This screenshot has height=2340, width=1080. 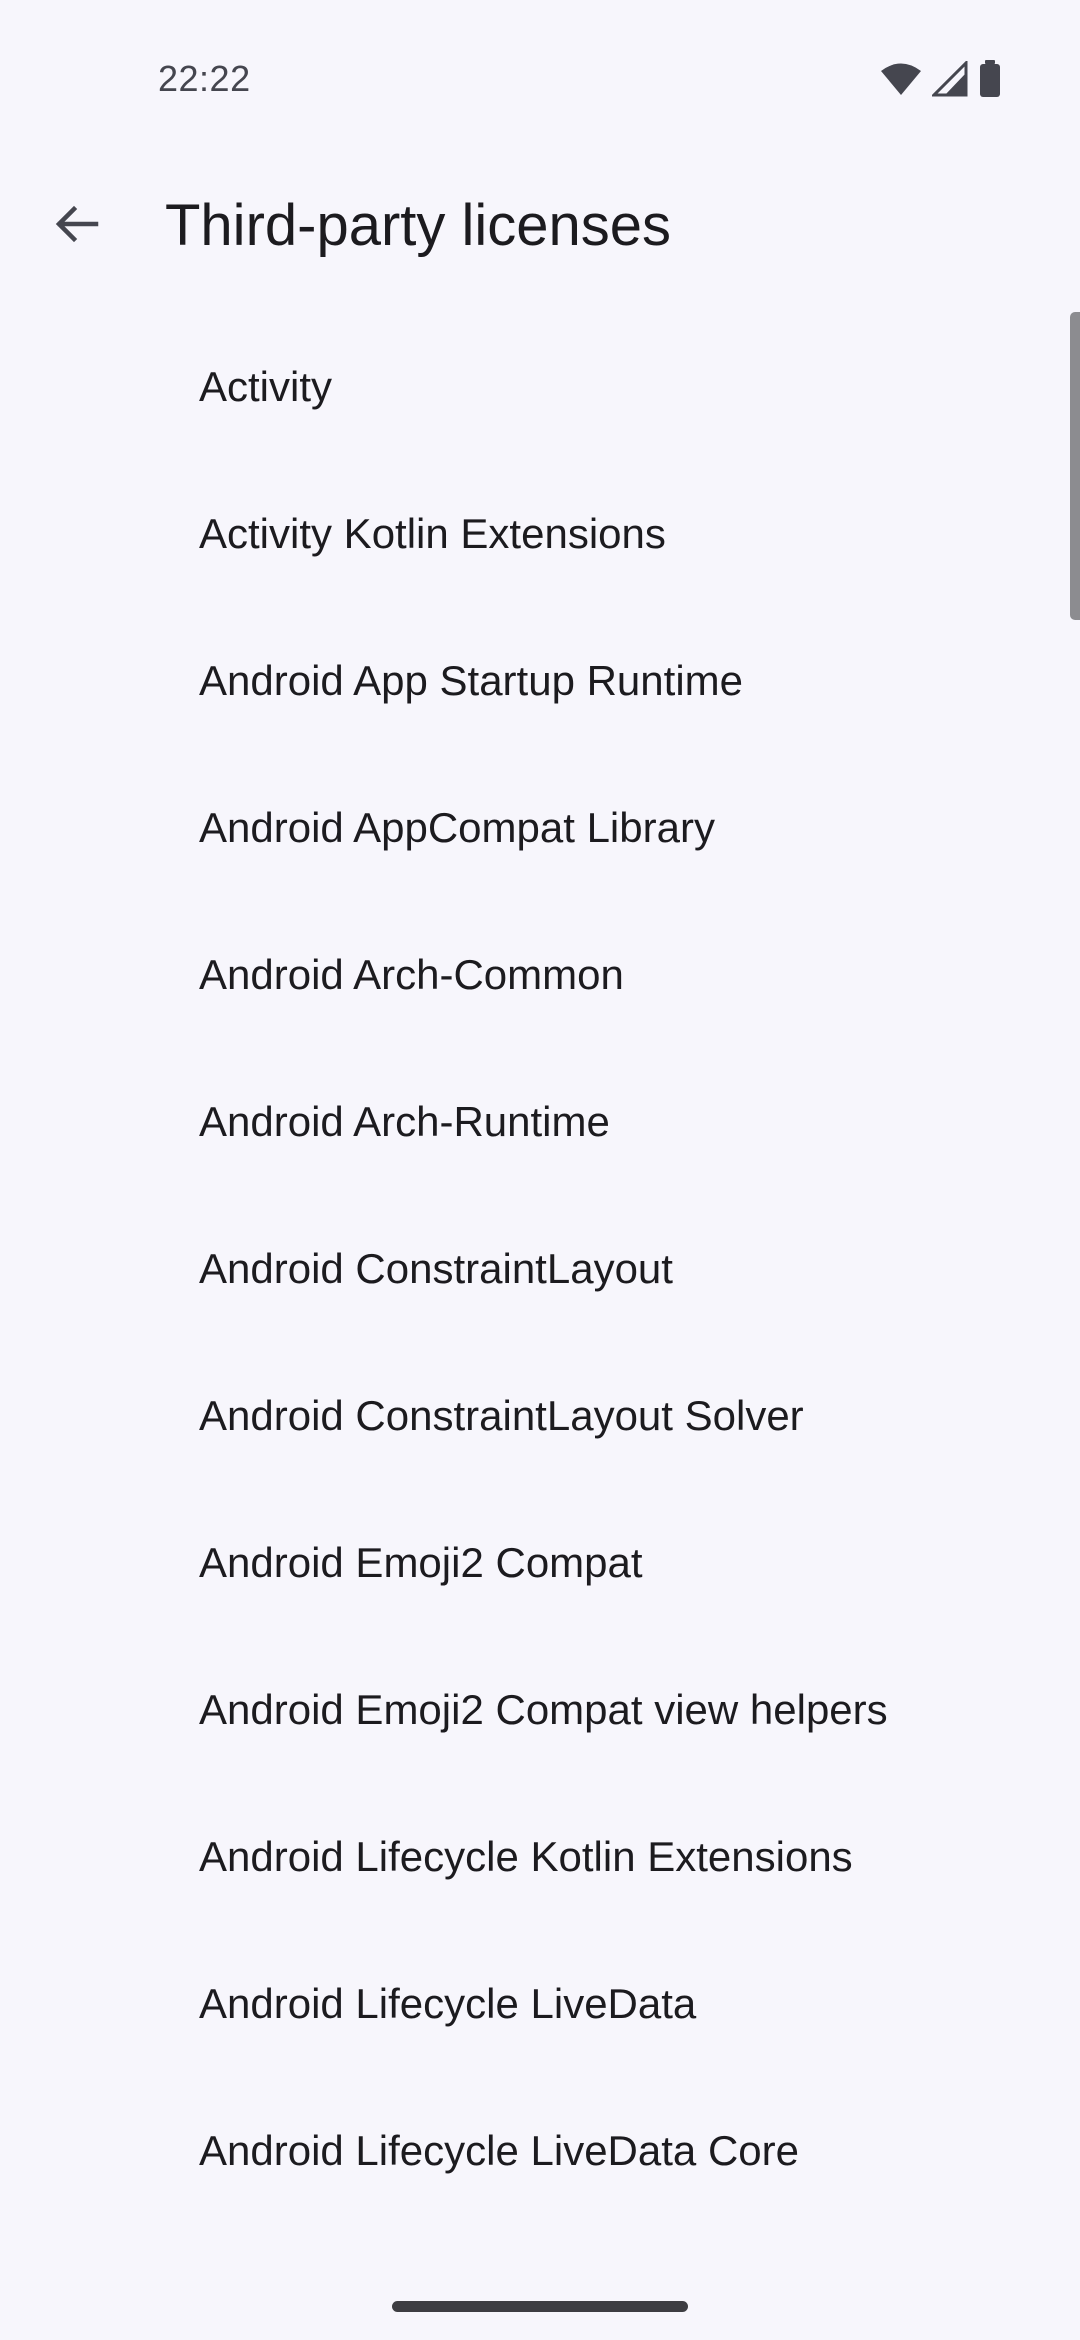 I want to click on home-indicator, so click(x=540, y=2306).